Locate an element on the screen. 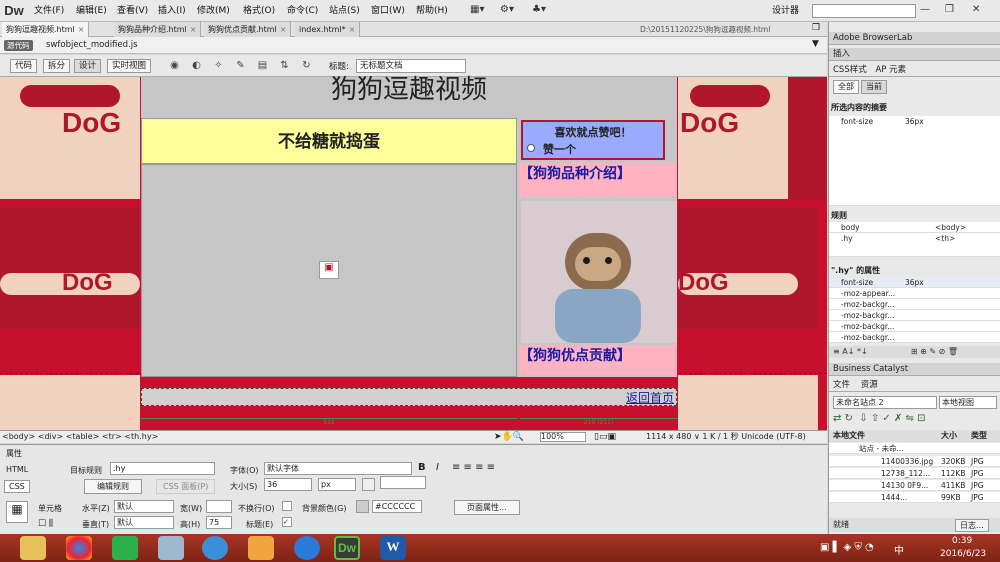  gear-icon: ⚙▾ is located at coordinates (507, 11).